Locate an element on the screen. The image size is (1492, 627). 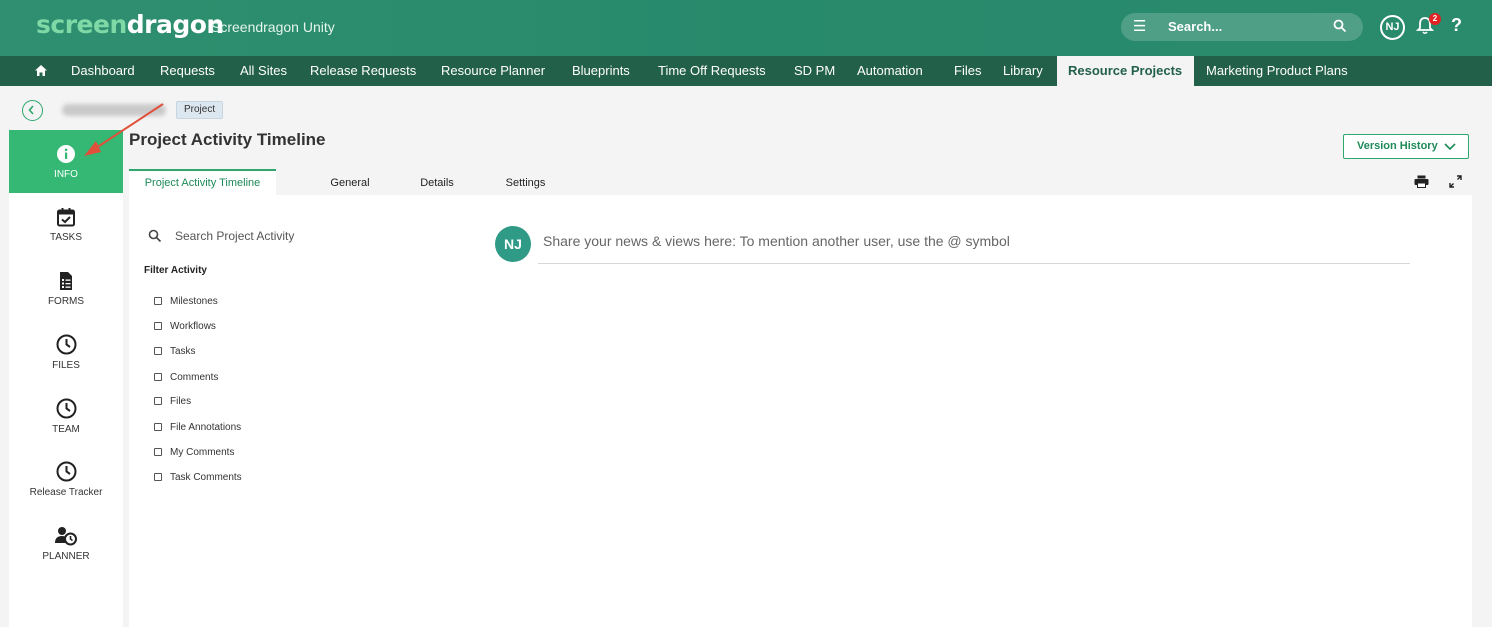
version-history-button: Version History is located at coordinates (1406, 146).